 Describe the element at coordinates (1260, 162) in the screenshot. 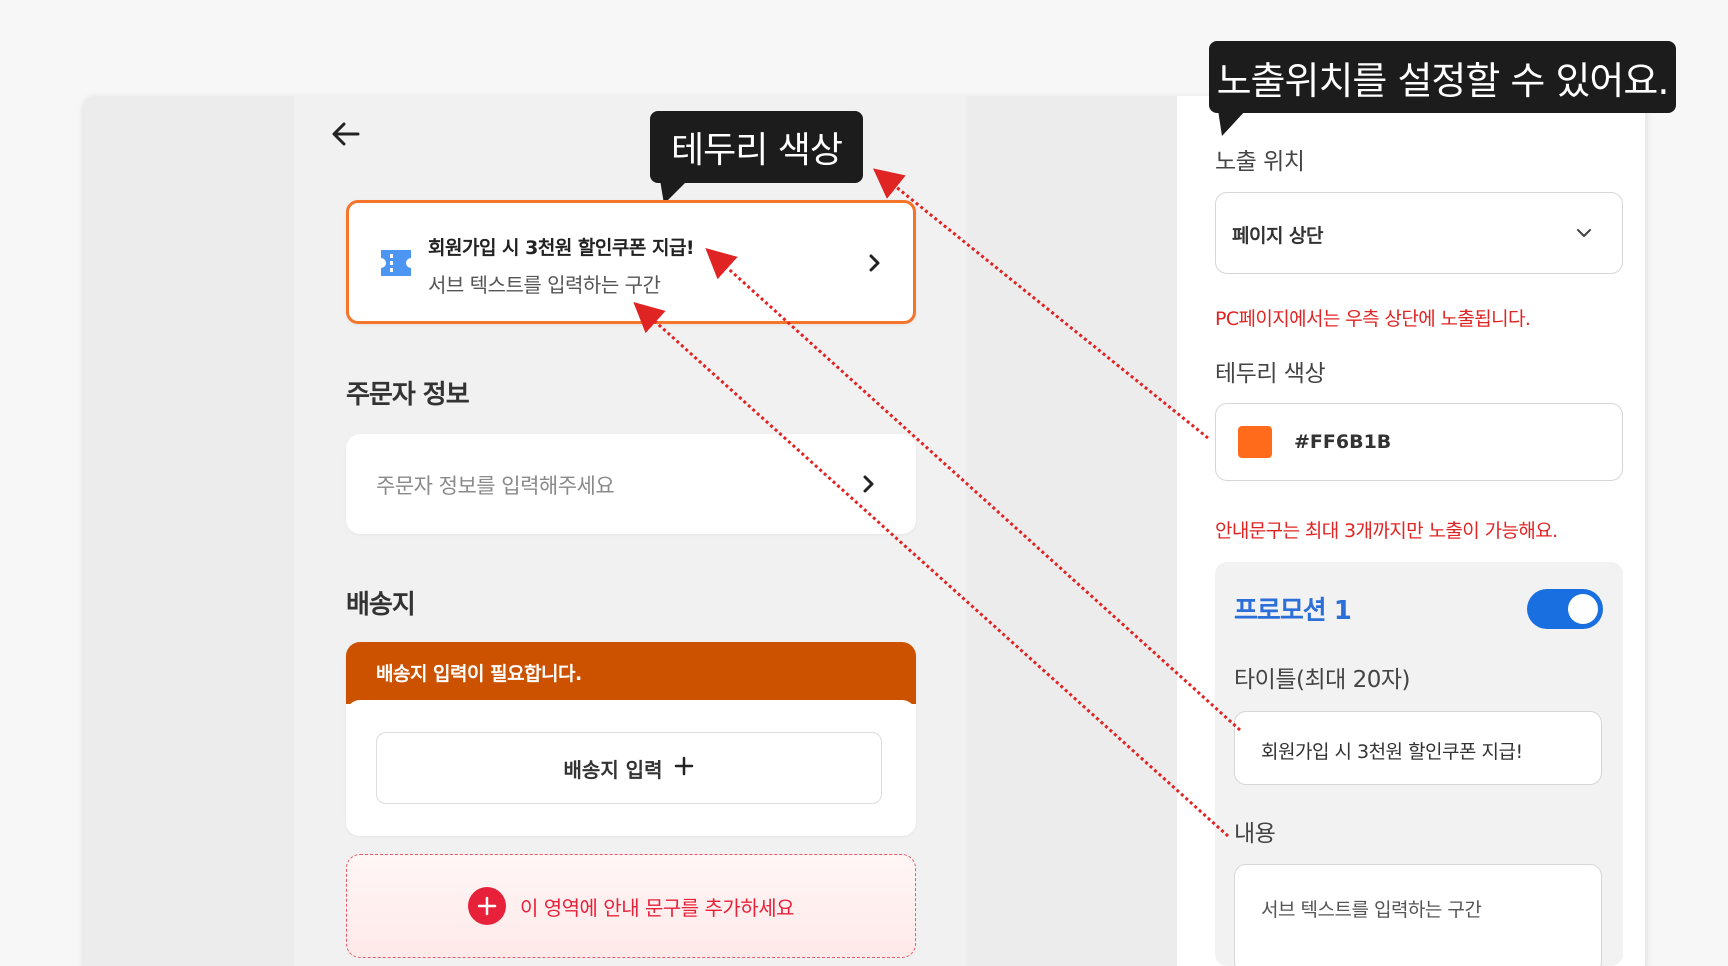

I see `position-label: 노출 위치` at that location.